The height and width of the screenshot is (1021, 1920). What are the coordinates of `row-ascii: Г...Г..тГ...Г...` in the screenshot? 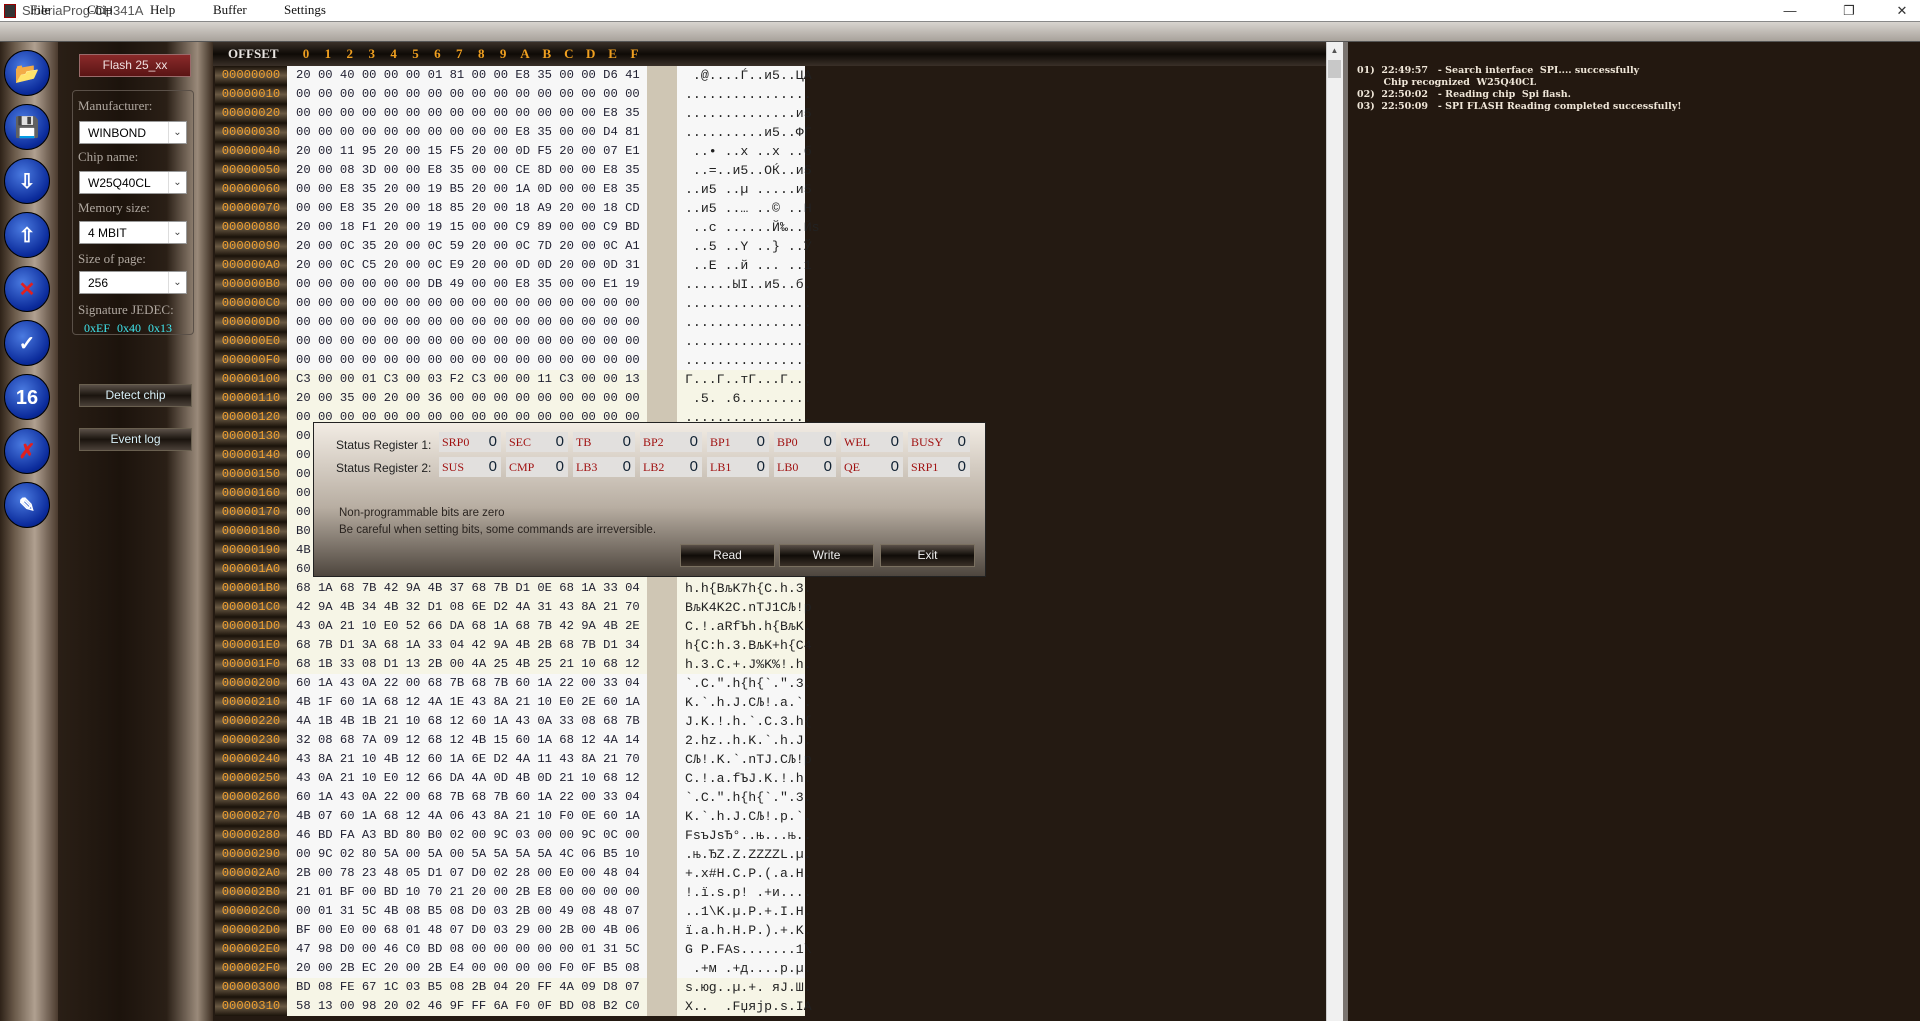 It's located at (744, 379).